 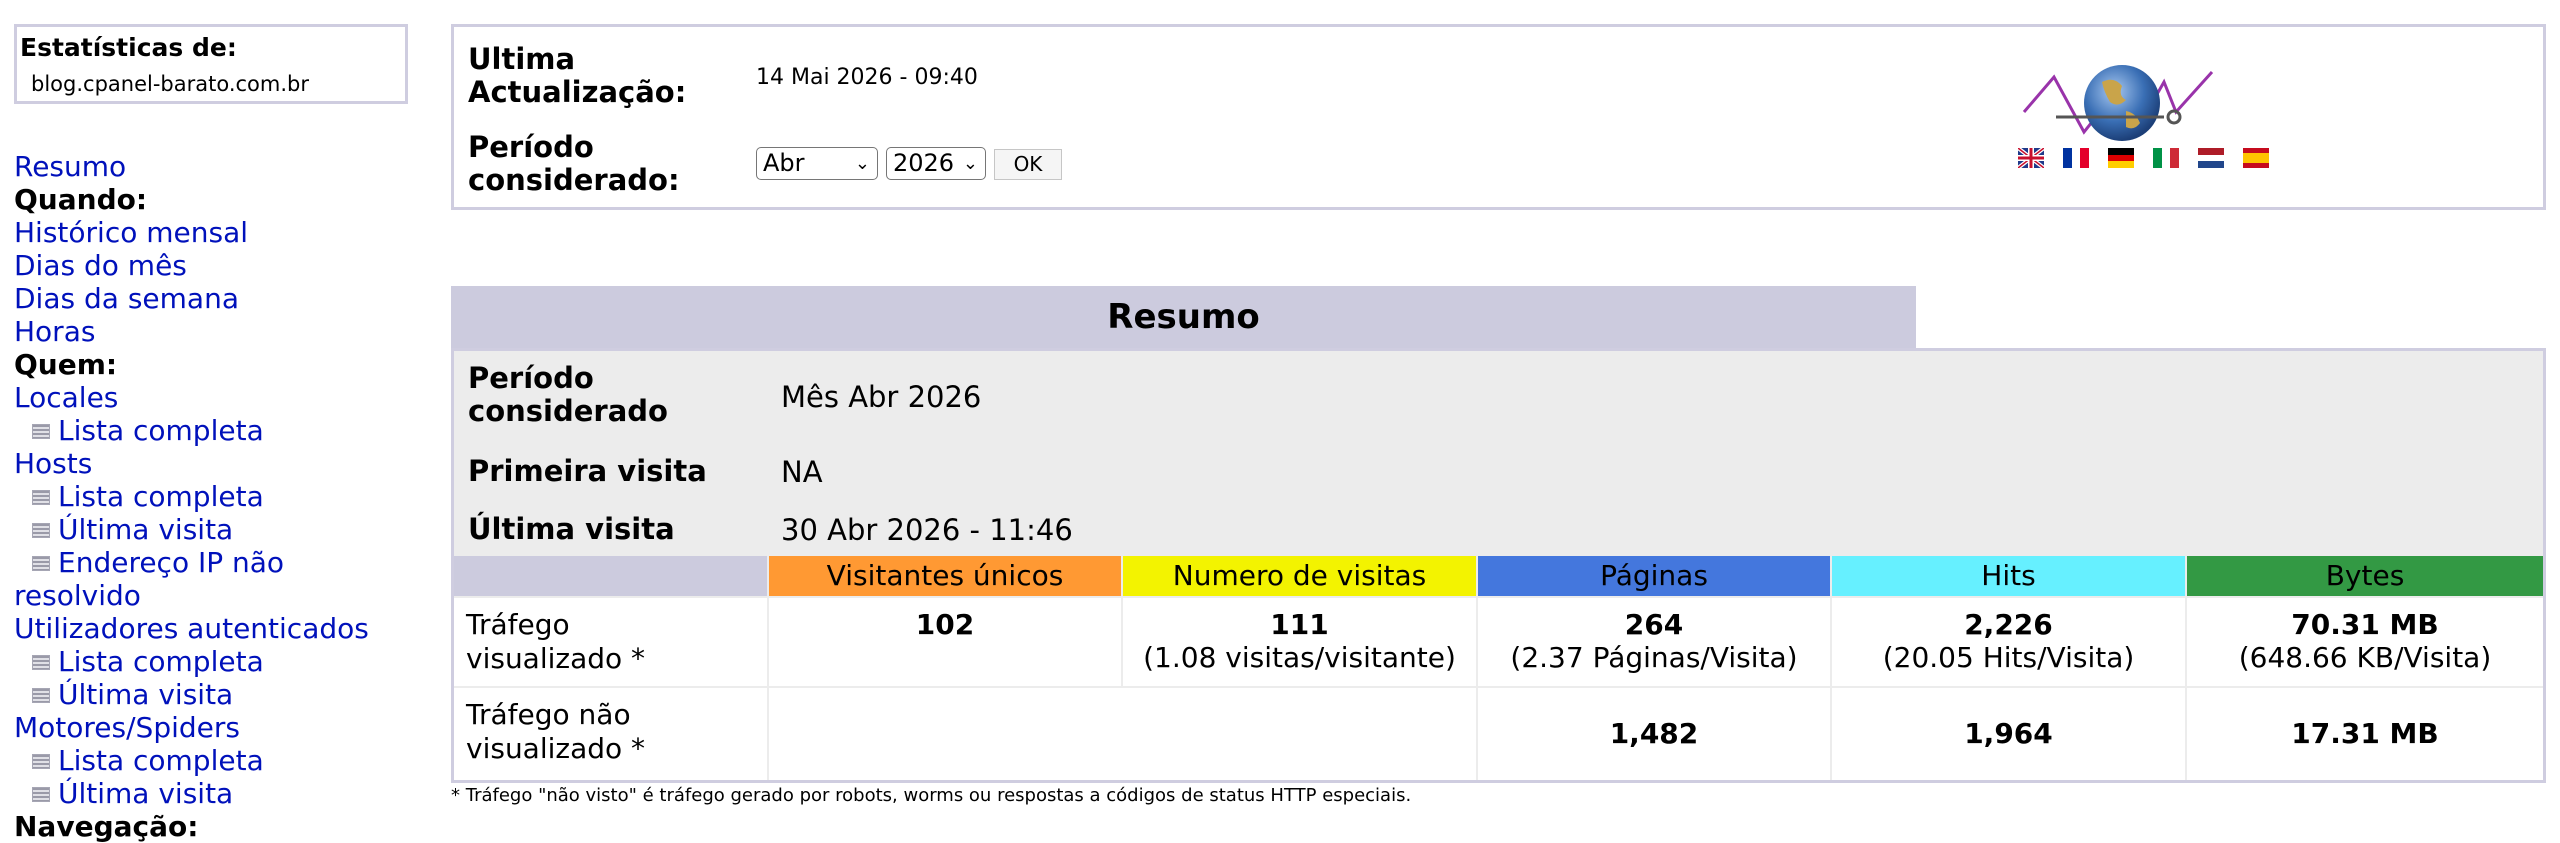 I want to click on nav-link: Horas, so click(x=224, y=331).